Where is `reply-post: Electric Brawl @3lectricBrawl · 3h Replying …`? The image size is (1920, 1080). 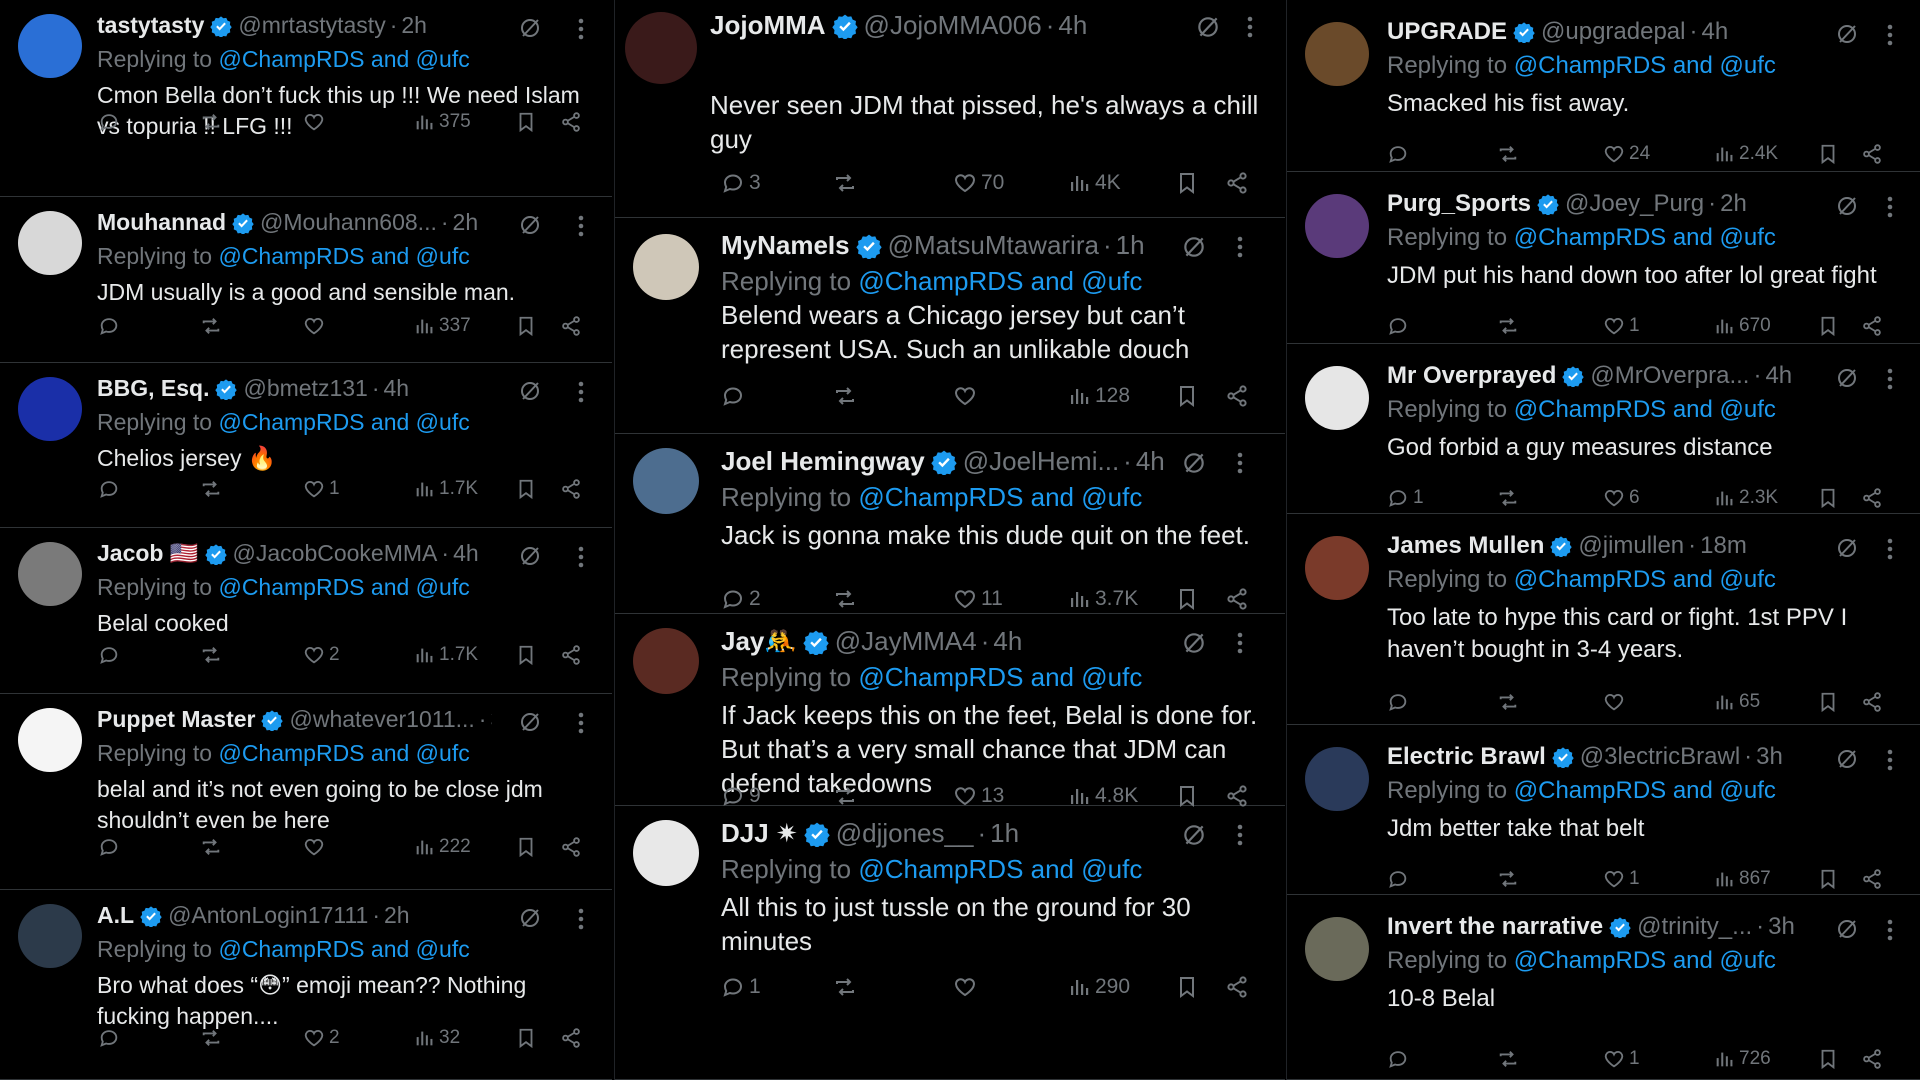 reply-post: Electric Brawl @3lectricBrawl · 3h Replying … is located at coordinates (1603, 810).